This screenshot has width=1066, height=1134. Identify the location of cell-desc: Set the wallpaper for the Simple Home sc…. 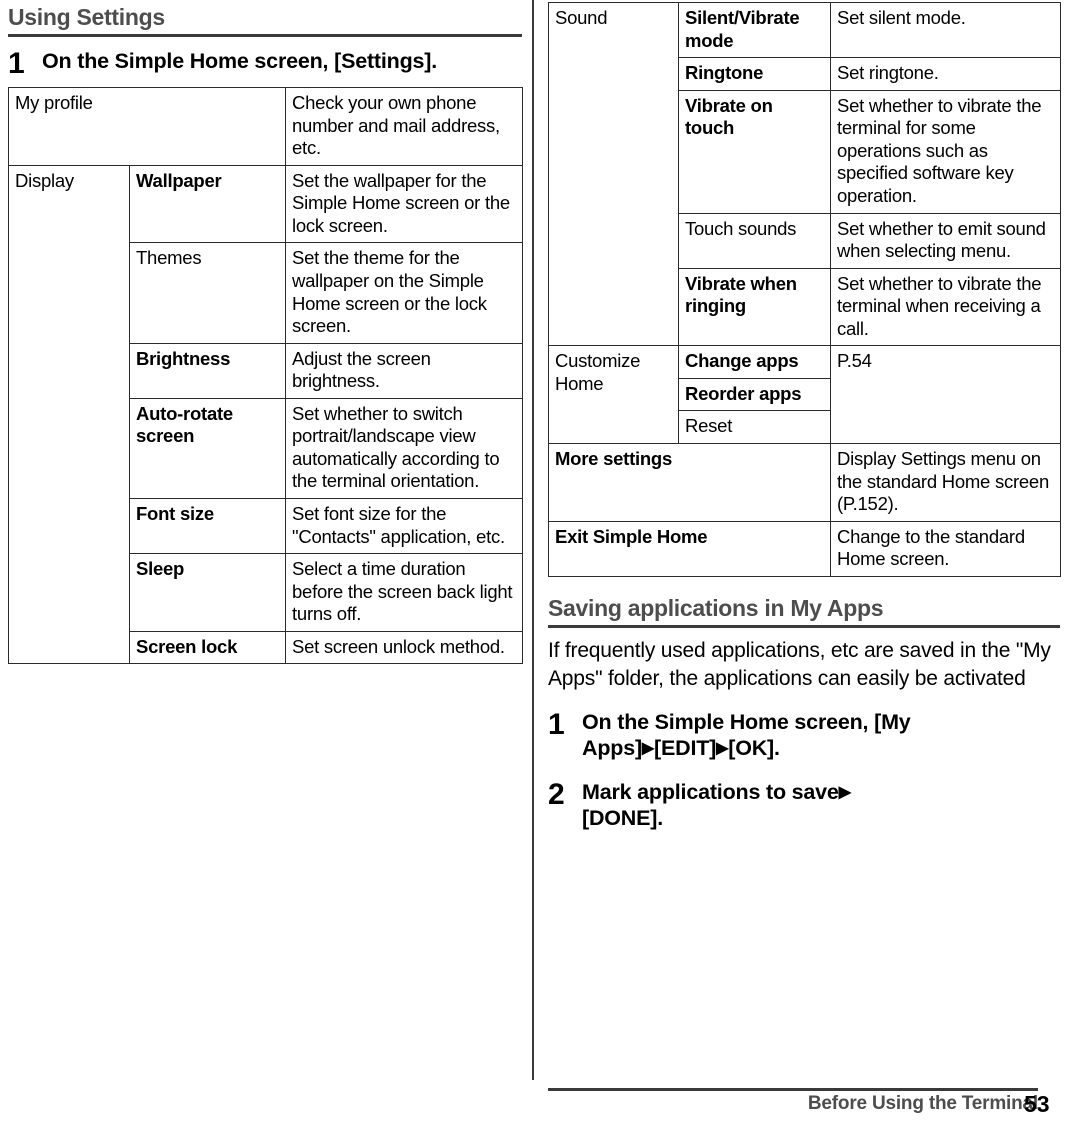
(404, 204).